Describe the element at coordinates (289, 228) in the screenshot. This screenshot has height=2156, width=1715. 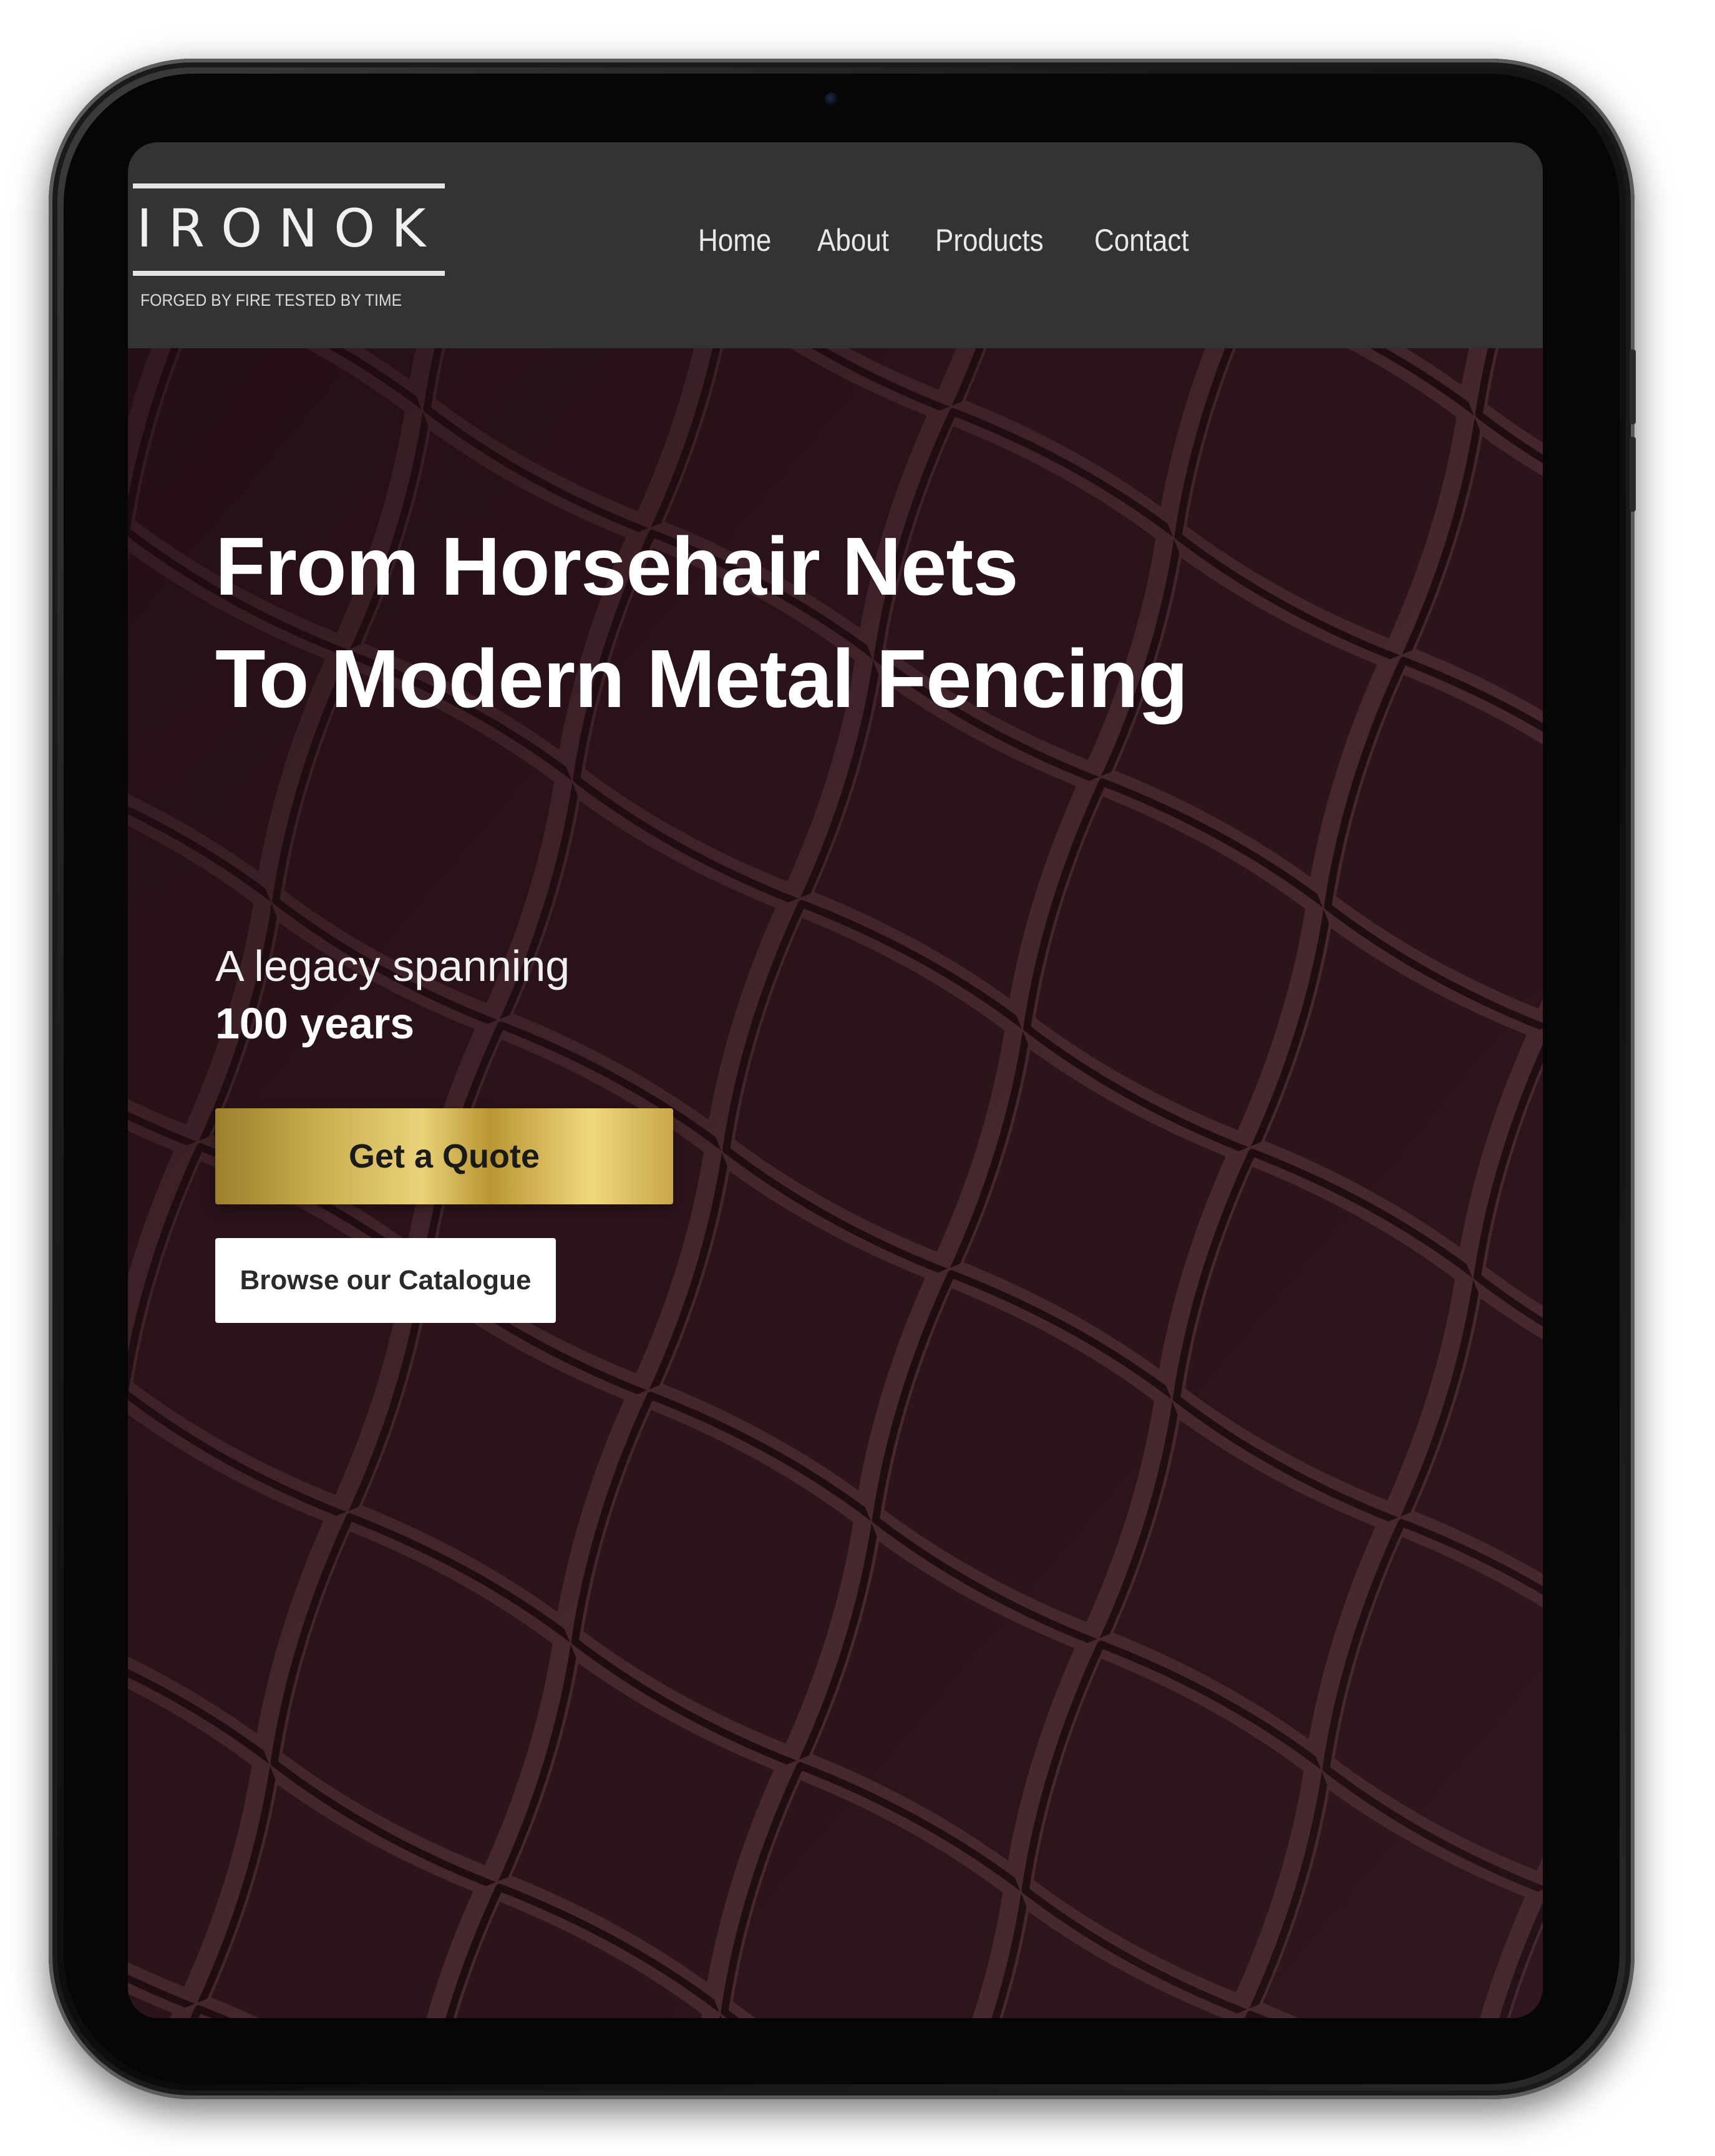
I see `logo-wordmark: IRONOK` at that location.